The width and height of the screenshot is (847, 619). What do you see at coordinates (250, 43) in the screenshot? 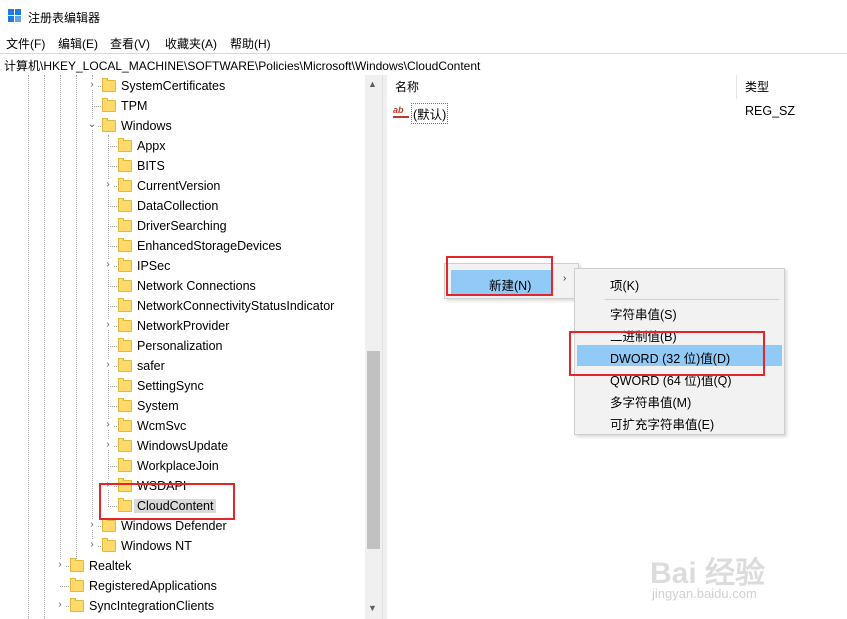
I see `menu-help: 帮助(H)` at bounding box center [250, 43].